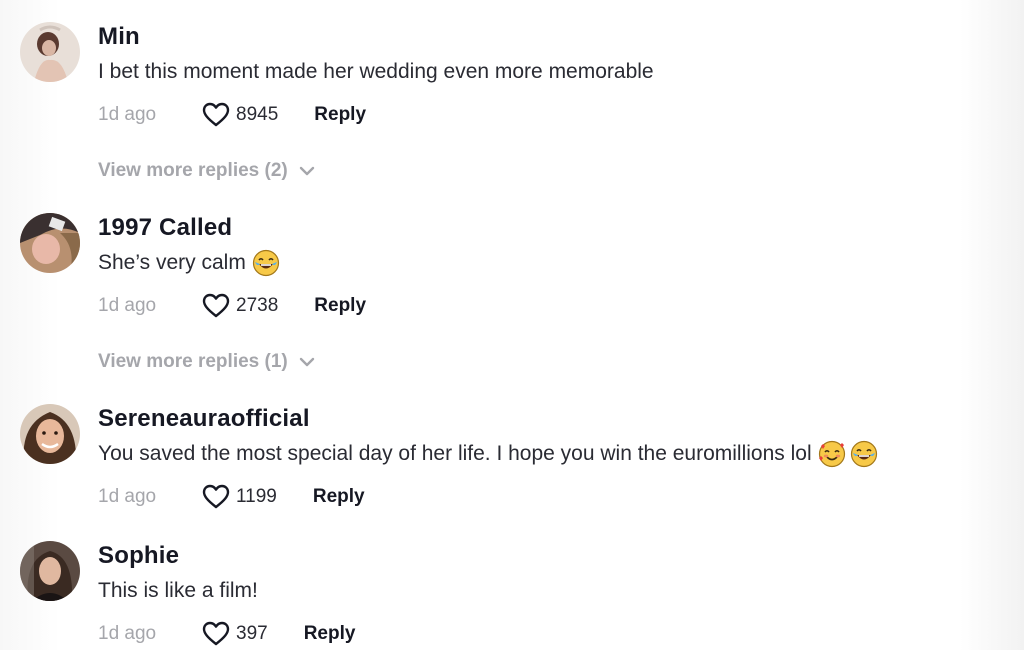 The image size is (1024, 650). What do you see at coordinates (832, 454) in the screenshot?
I see `smiling-face-with-hearts-icon` at bounding box center [832, 454].